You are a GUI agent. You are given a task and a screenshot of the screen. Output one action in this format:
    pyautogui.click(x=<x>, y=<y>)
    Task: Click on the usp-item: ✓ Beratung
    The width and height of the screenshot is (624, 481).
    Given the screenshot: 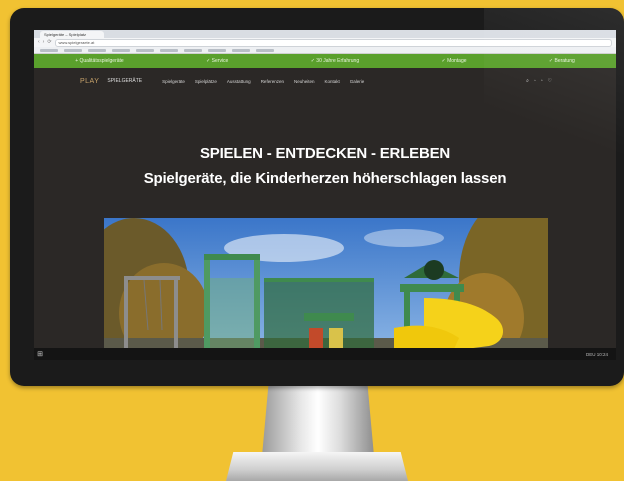 What is the action you would take?
    pyautogui.click(x=561, y=61)
    